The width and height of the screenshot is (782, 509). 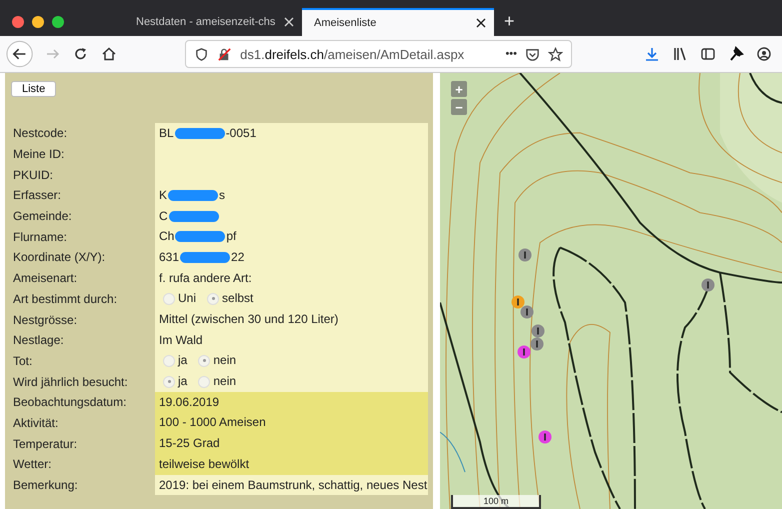 I want to click on field-label: Wetter:, so click(x=32, y=465).